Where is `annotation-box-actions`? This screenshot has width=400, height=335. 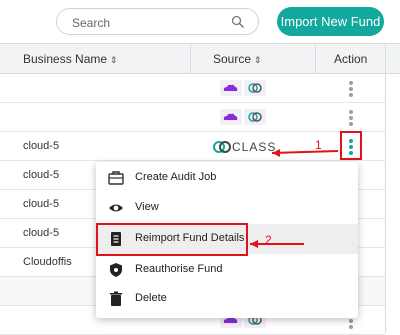 annotation-box-actions is located at coordinates (351, 145).